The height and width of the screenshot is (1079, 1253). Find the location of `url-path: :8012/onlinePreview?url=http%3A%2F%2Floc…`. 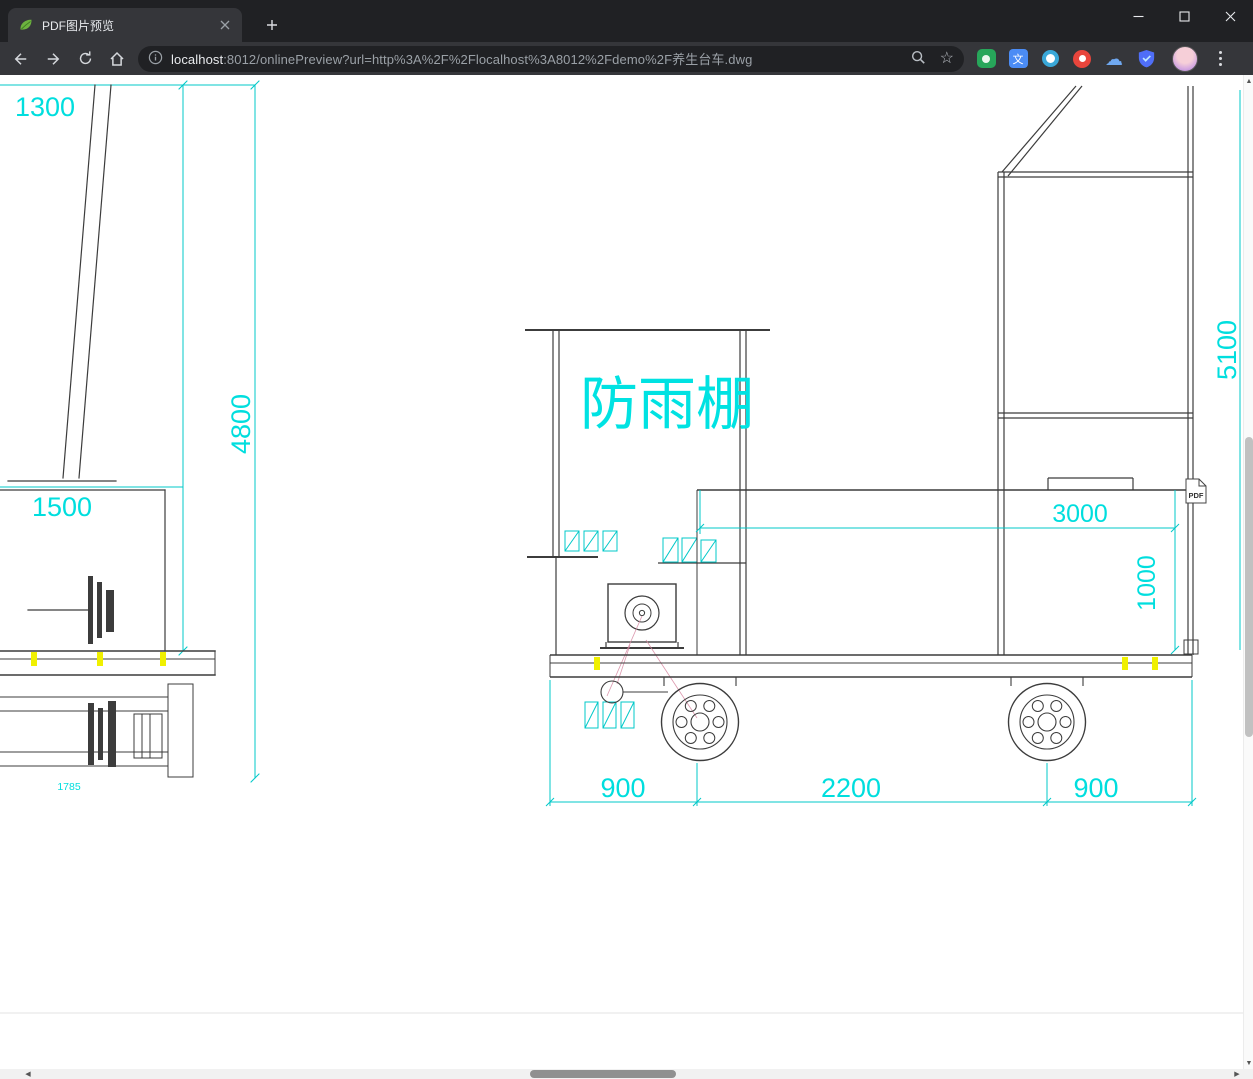

url-path: :8012/onlinePreview?url=http%3A%2F%2Floc… is located at coordinates (488, 59).